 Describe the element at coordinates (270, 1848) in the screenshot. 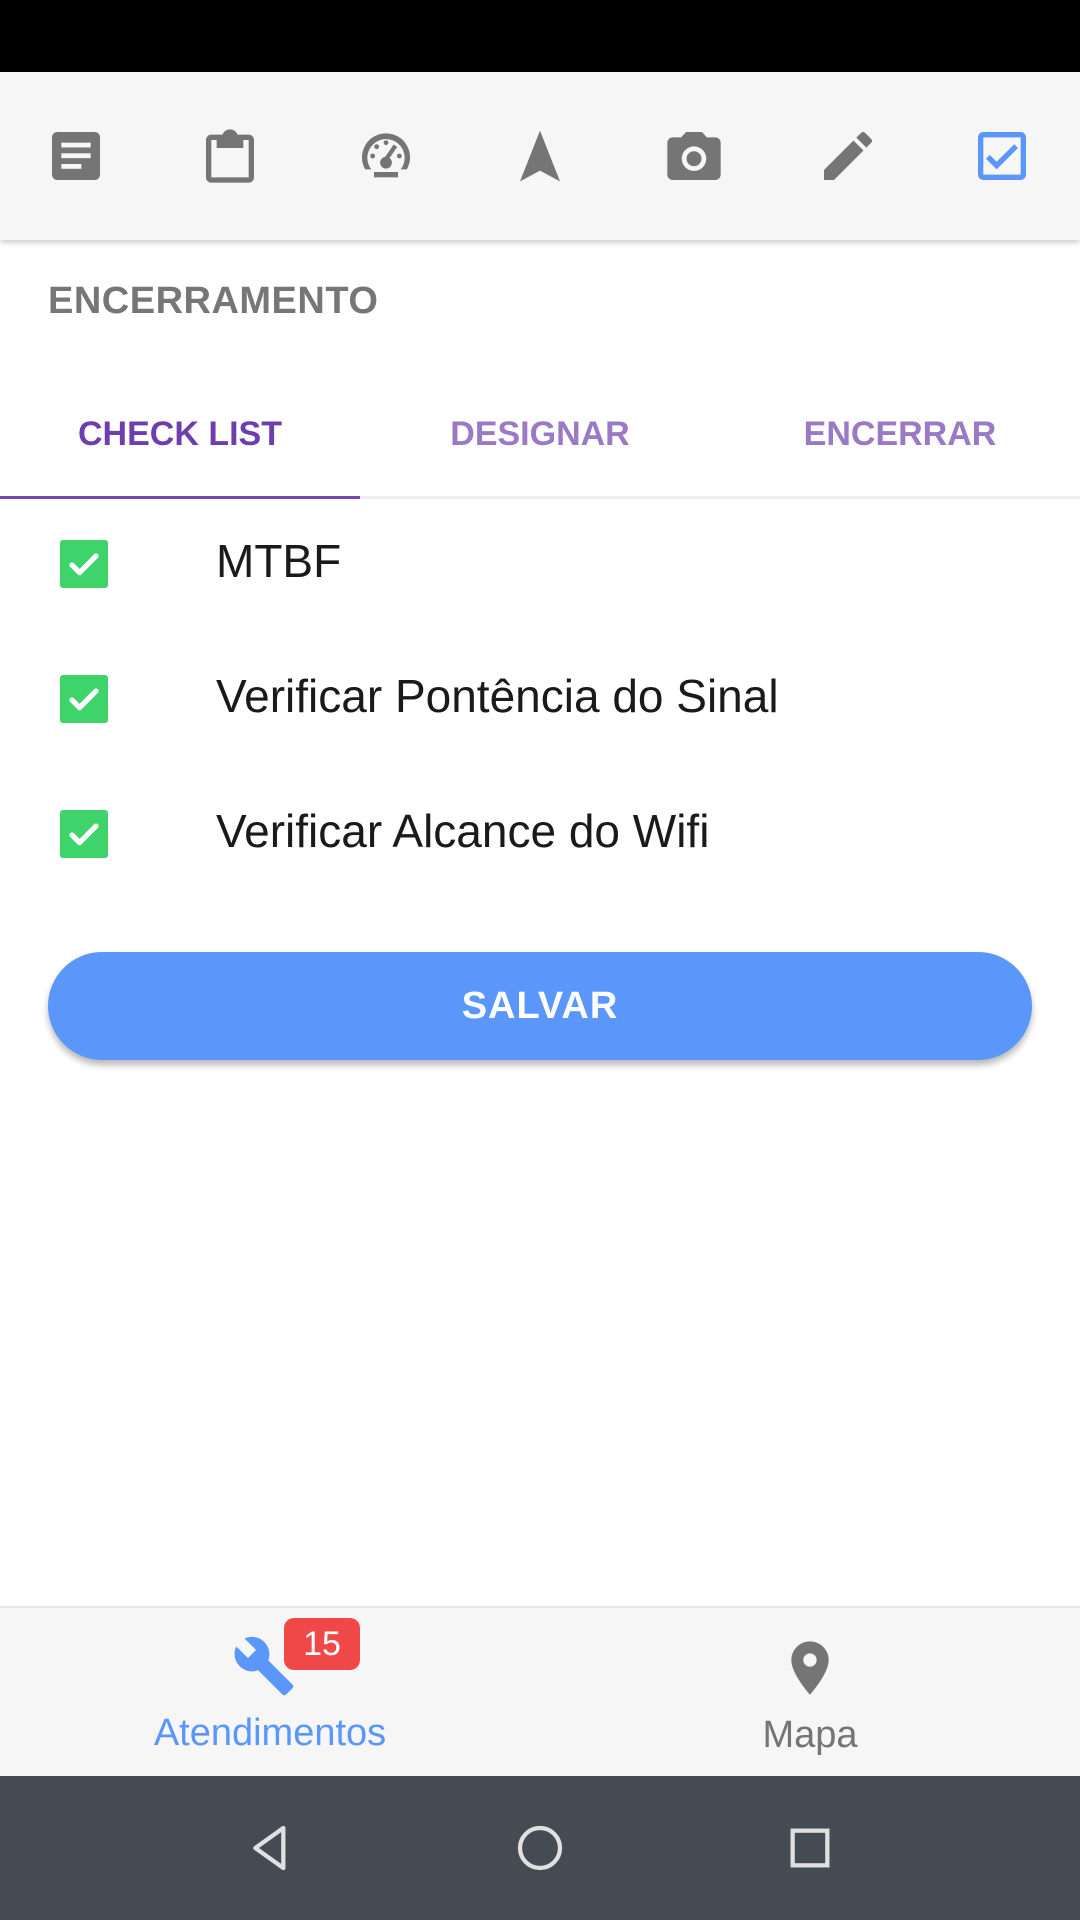

I see `back-icon` at that location.